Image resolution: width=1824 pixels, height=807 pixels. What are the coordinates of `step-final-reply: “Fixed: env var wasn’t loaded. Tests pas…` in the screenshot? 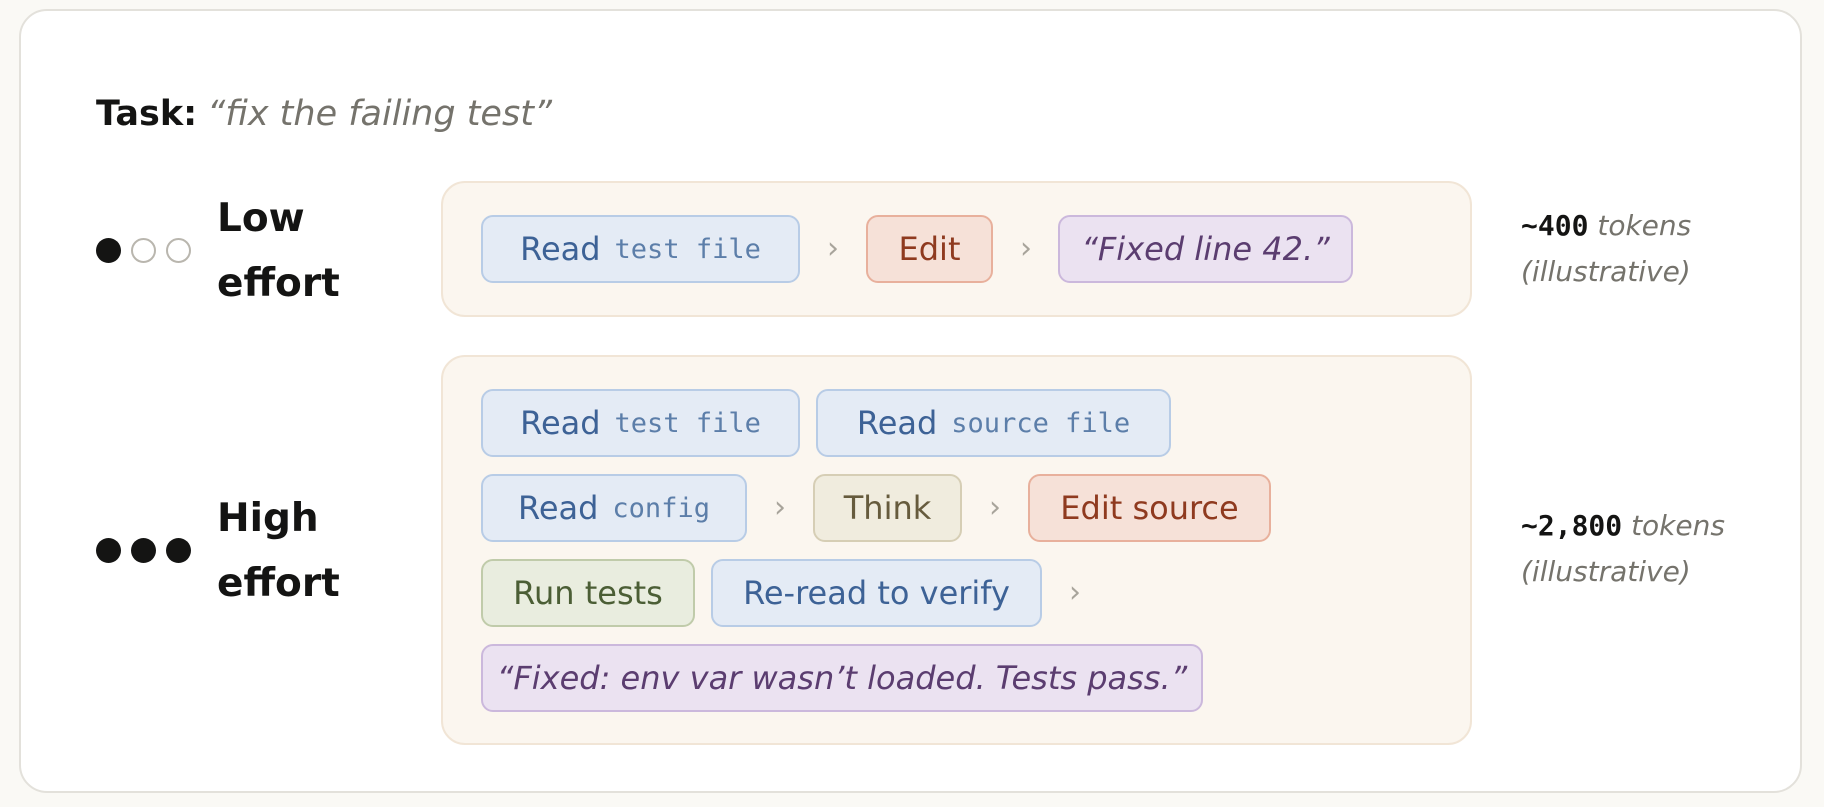 It's located at (842, 678).